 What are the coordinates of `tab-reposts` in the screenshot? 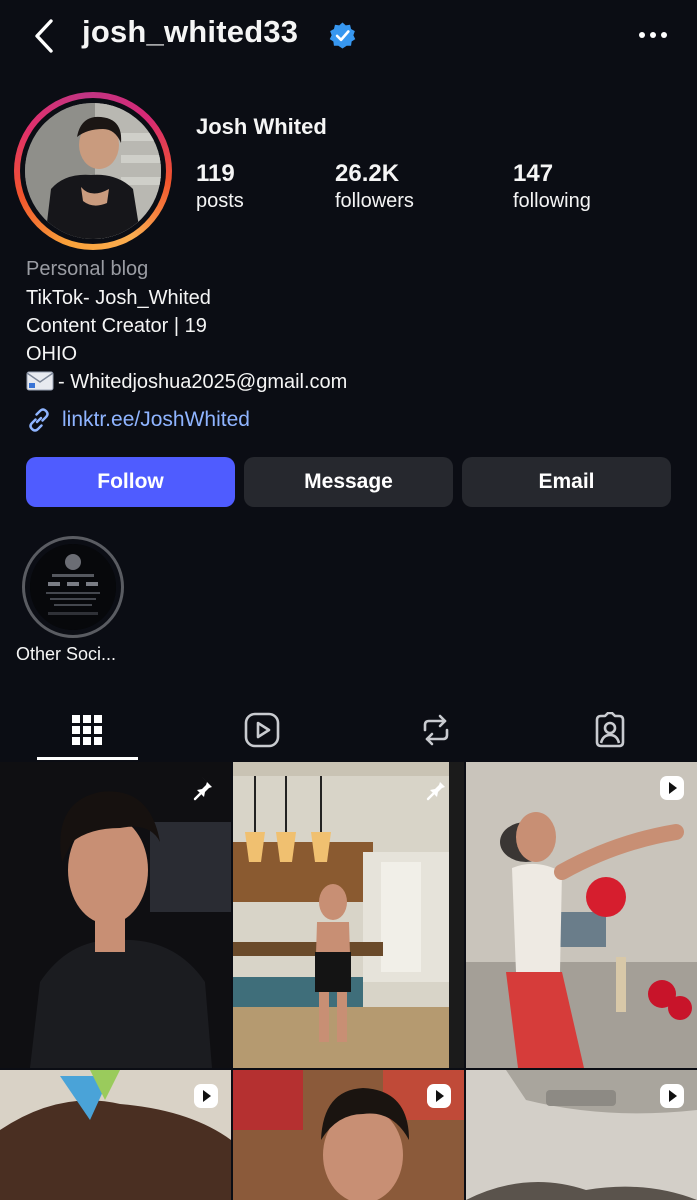 It's located at (436, 730).